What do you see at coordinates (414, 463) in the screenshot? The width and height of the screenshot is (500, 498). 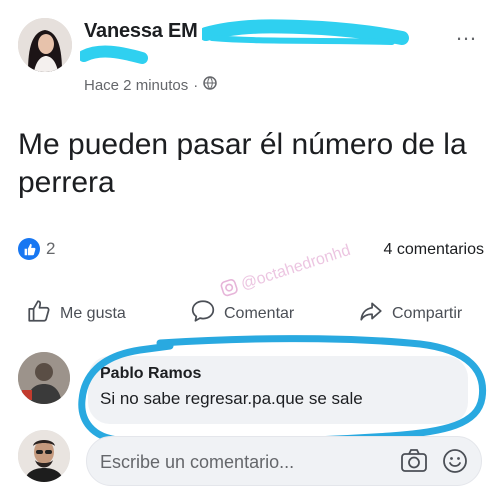 I see `camera-icon` at bounding box center [414, 463].